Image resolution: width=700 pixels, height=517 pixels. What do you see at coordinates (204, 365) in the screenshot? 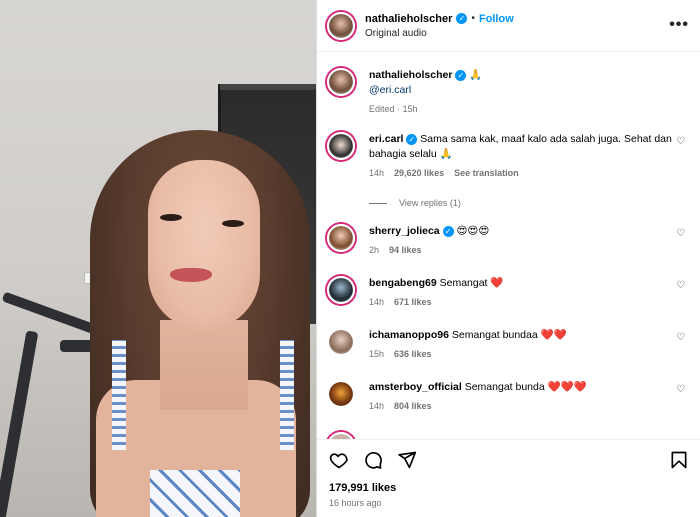
I see `video-person-neck` at bounding box center [204, 365].